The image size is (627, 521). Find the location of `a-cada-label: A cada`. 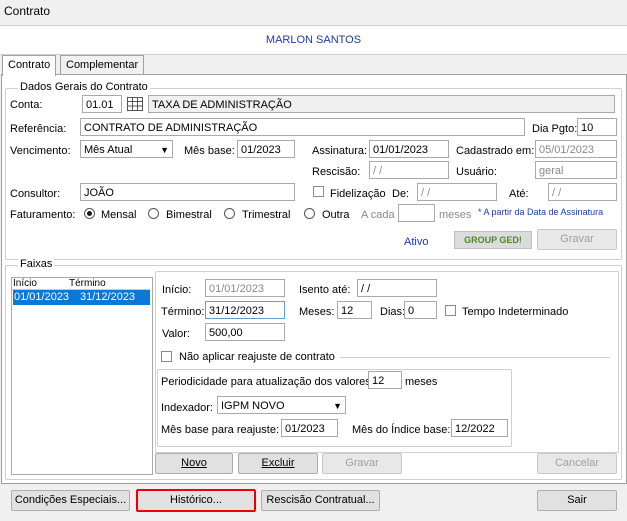

a-cada-label: A cada is located at coordinates (378, 215).